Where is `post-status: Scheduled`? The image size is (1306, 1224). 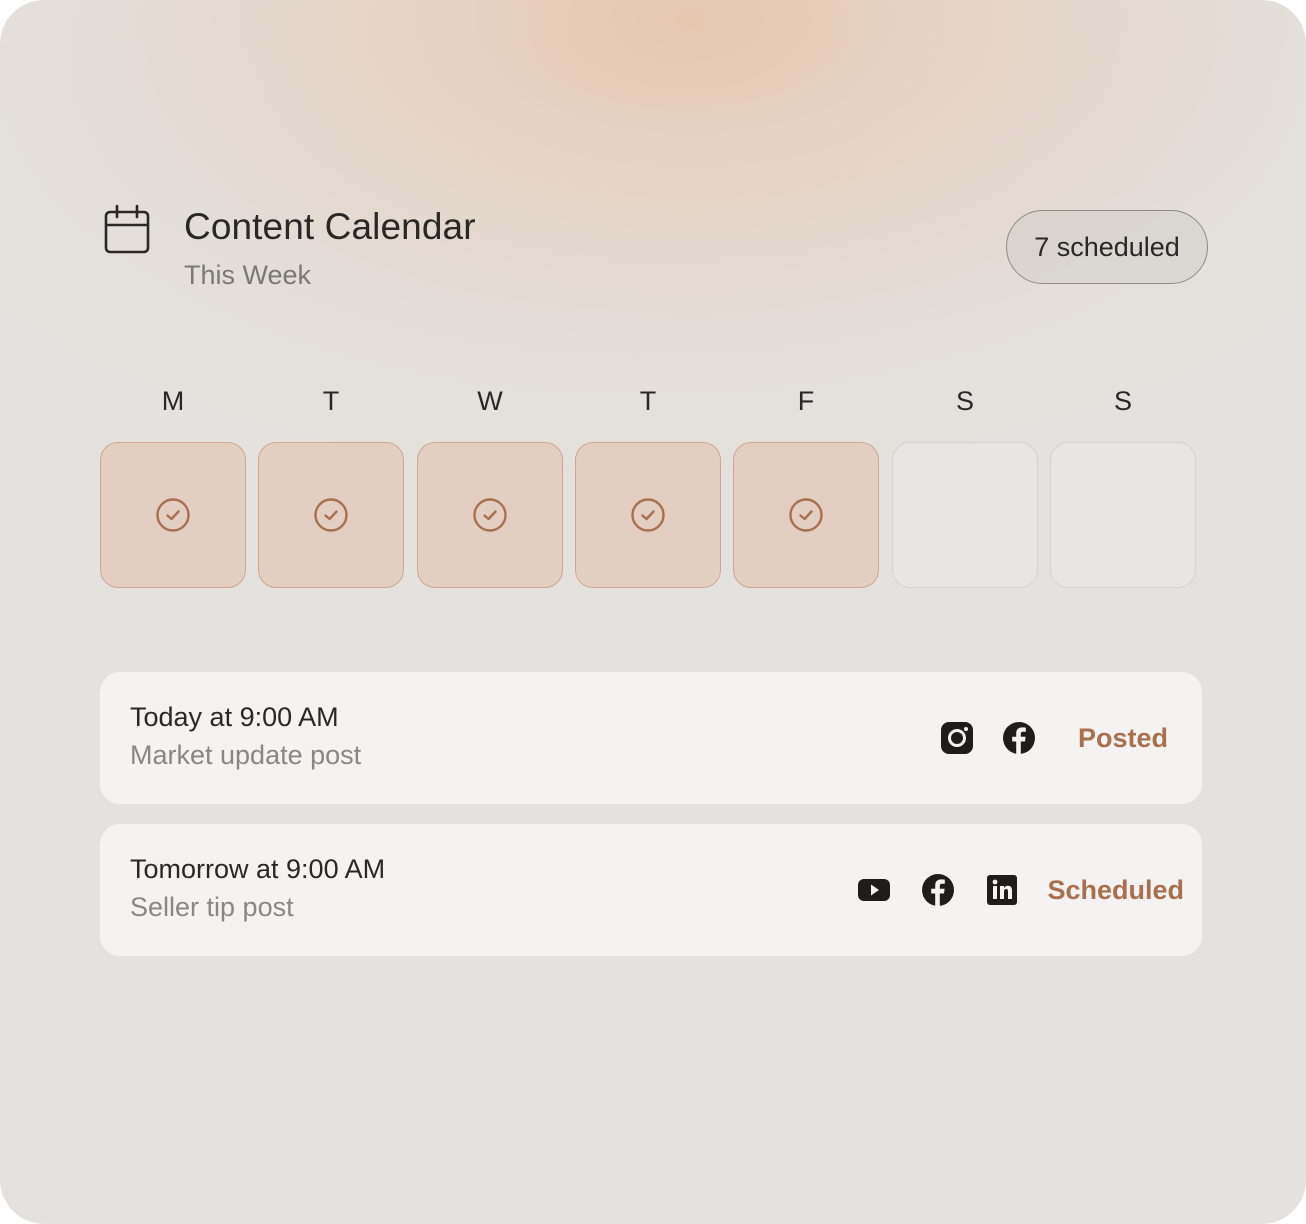
post-status: Scheduled is located at coordinates (1115, 889).